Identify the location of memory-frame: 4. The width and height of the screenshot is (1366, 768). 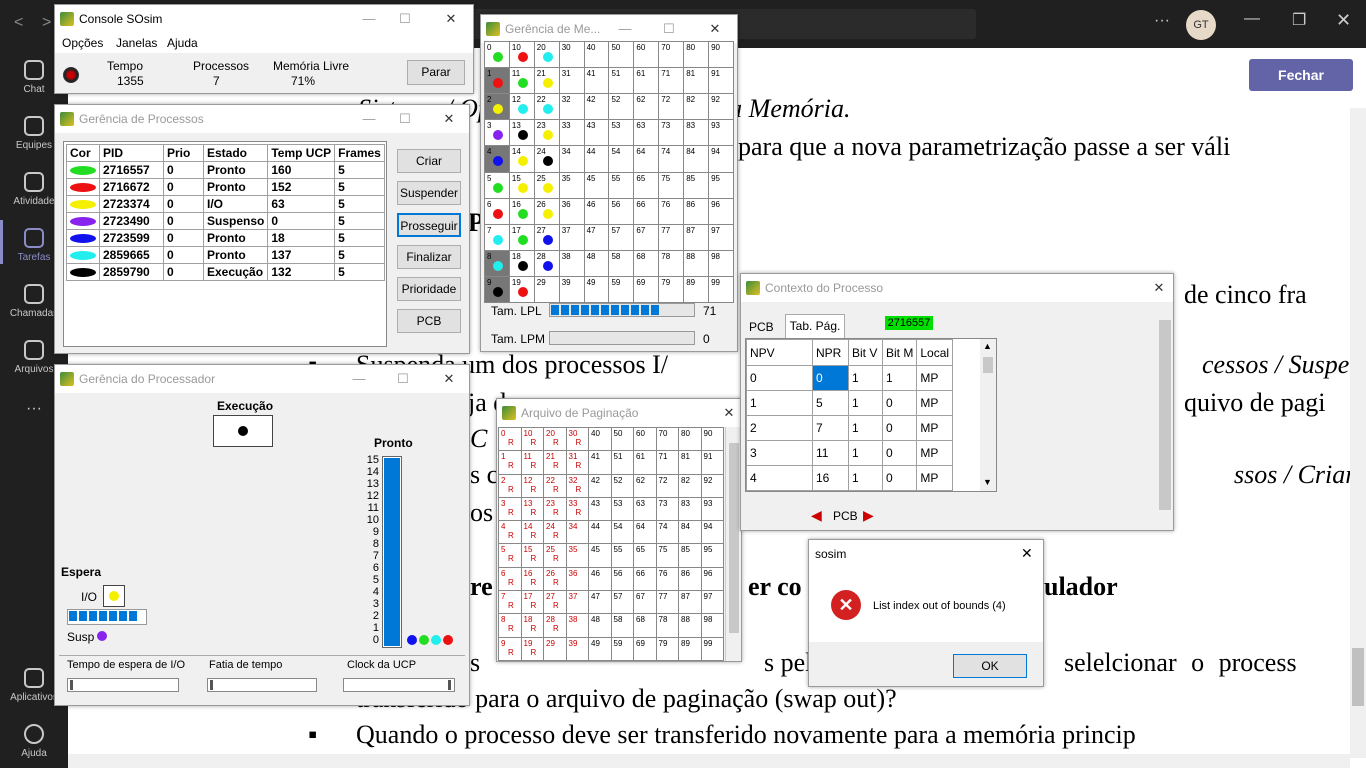
(497, 159).